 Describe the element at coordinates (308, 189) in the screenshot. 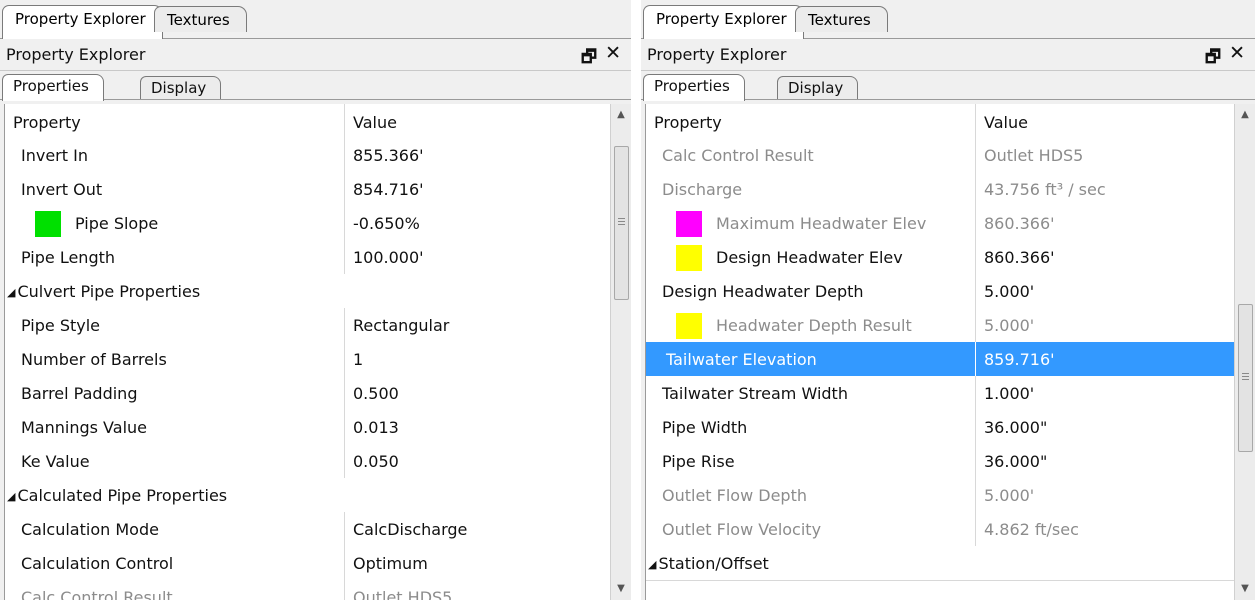

I see `property-row: Invert Out 854.716'` at that location.